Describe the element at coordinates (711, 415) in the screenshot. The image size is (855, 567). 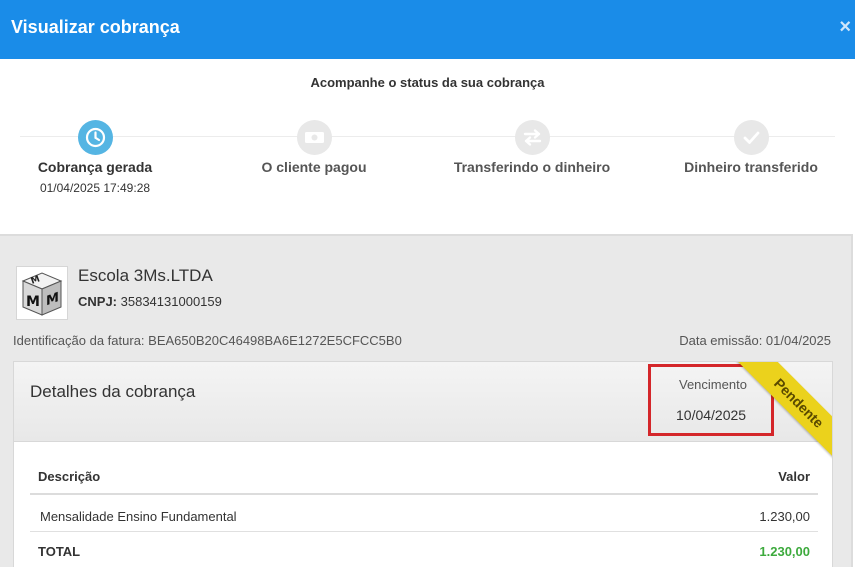
I see `due-date: 10/04/2025` at that location.